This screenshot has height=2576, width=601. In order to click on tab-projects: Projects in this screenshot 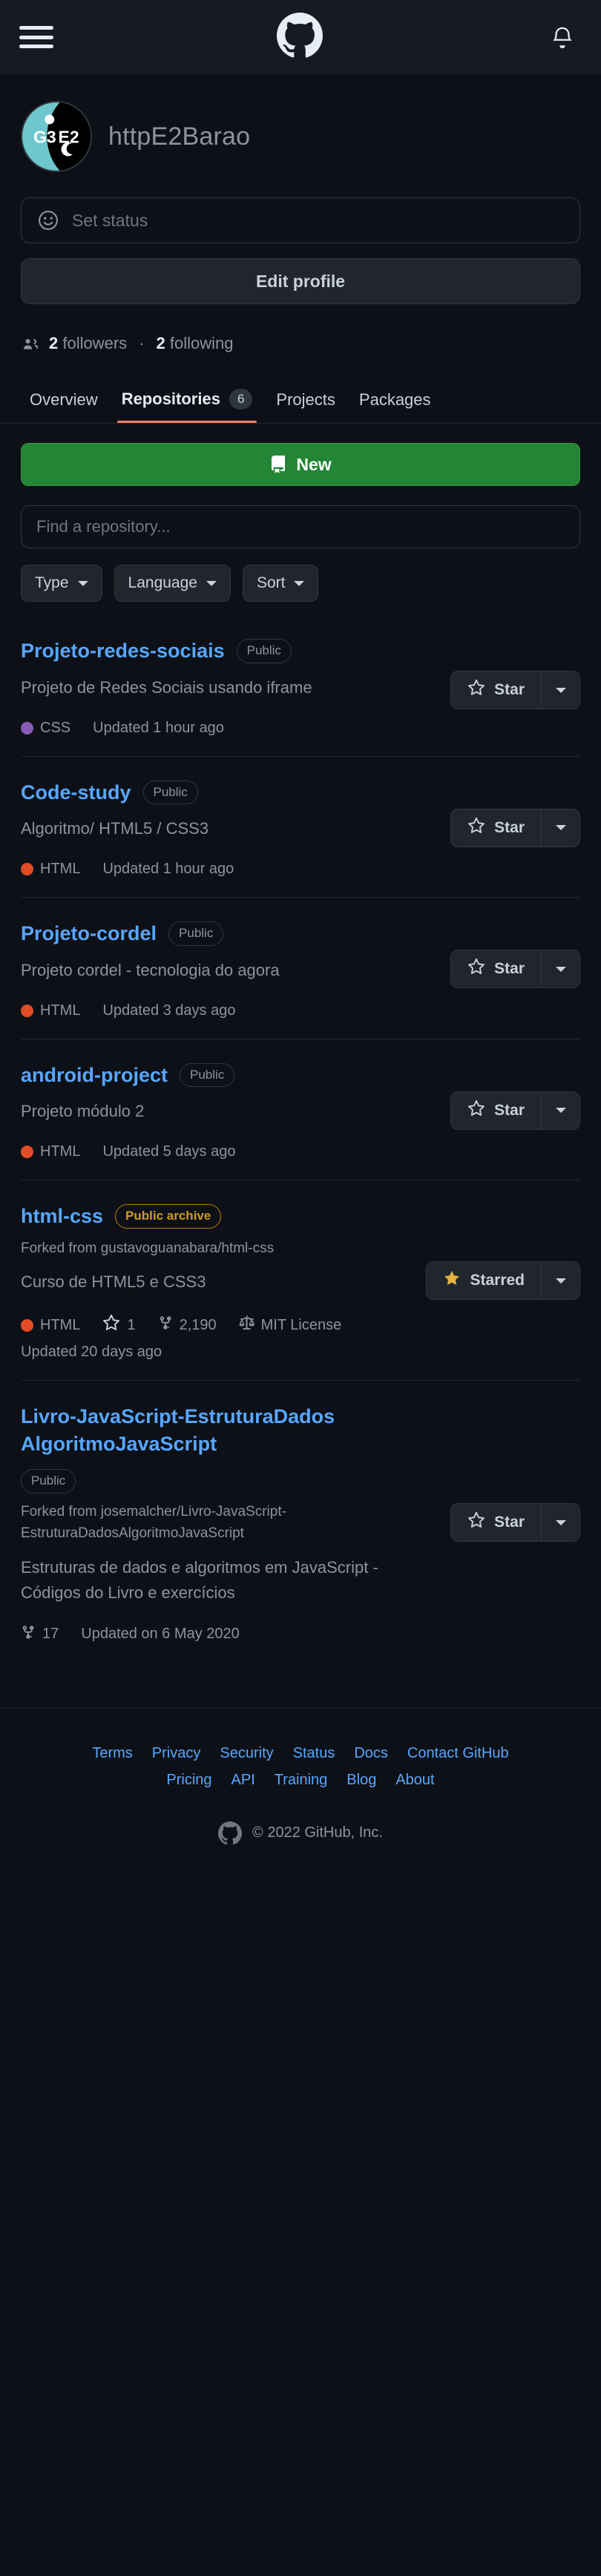, I will do `click(305, 403)`.